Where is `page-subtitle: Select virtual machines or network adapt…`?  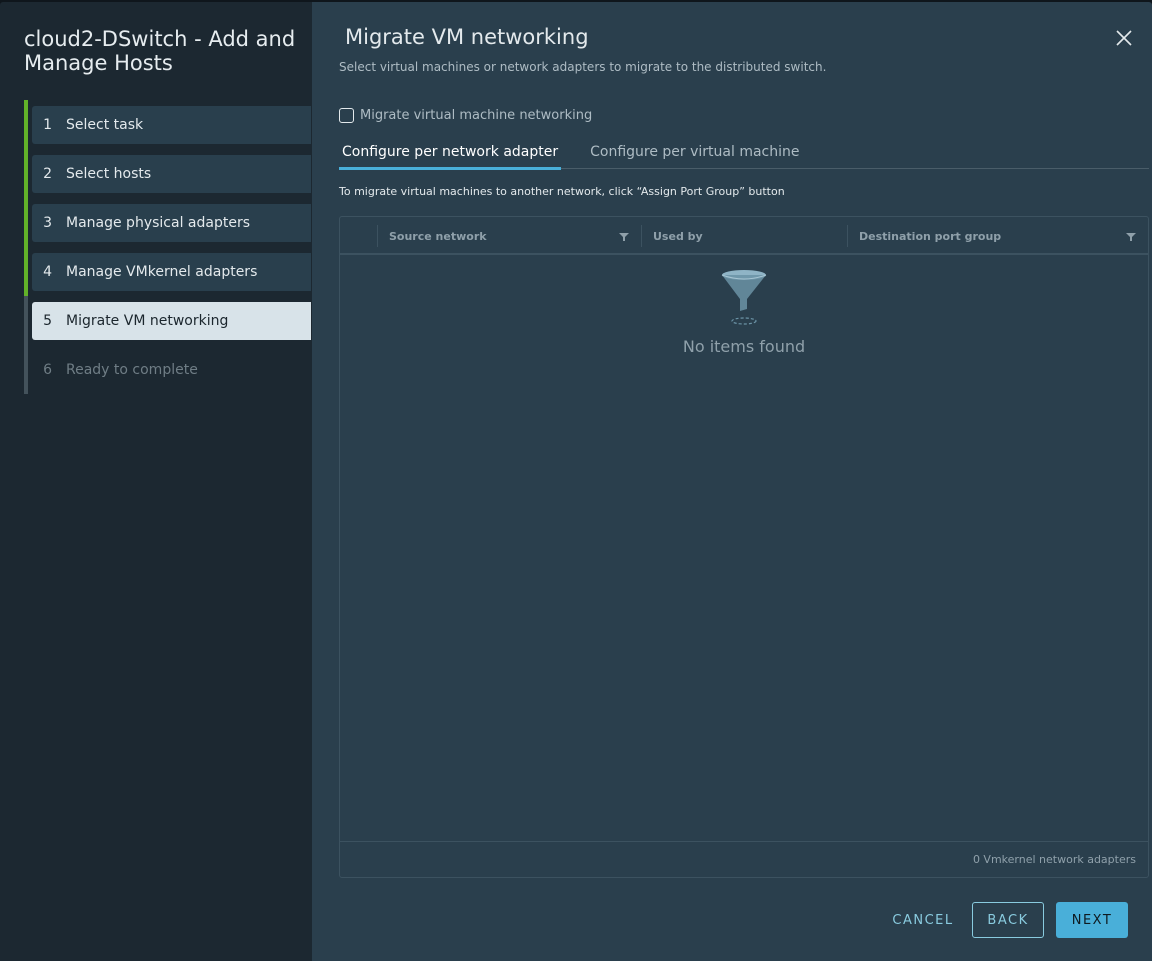
page-subtitle: Select virtual machines or network adapt… is located at coordinates (583, 67).